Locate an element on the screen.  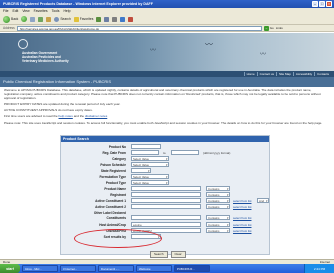
nav-site-map: Site Map is located at coordinates (284, 74).